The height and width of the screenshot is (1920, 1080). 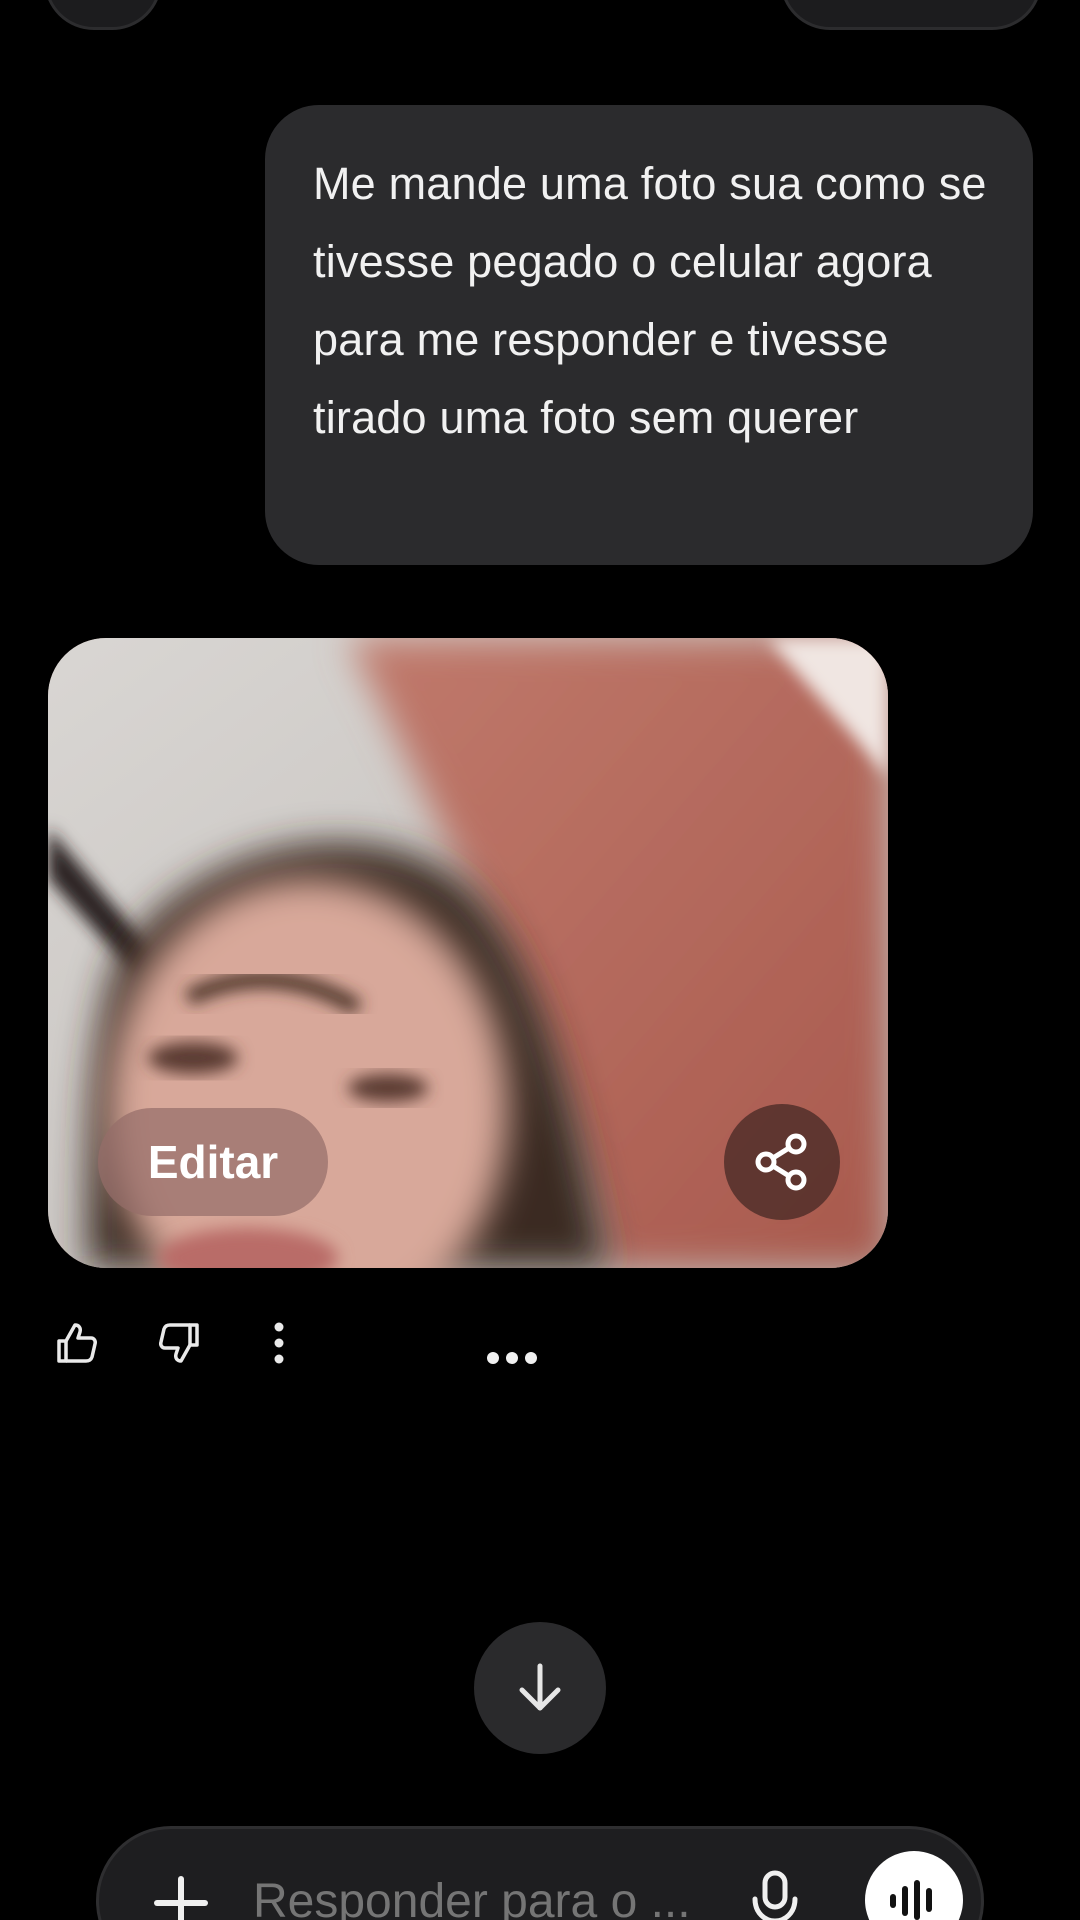 I want to click on message-composer, so click(x=540, y=1873).